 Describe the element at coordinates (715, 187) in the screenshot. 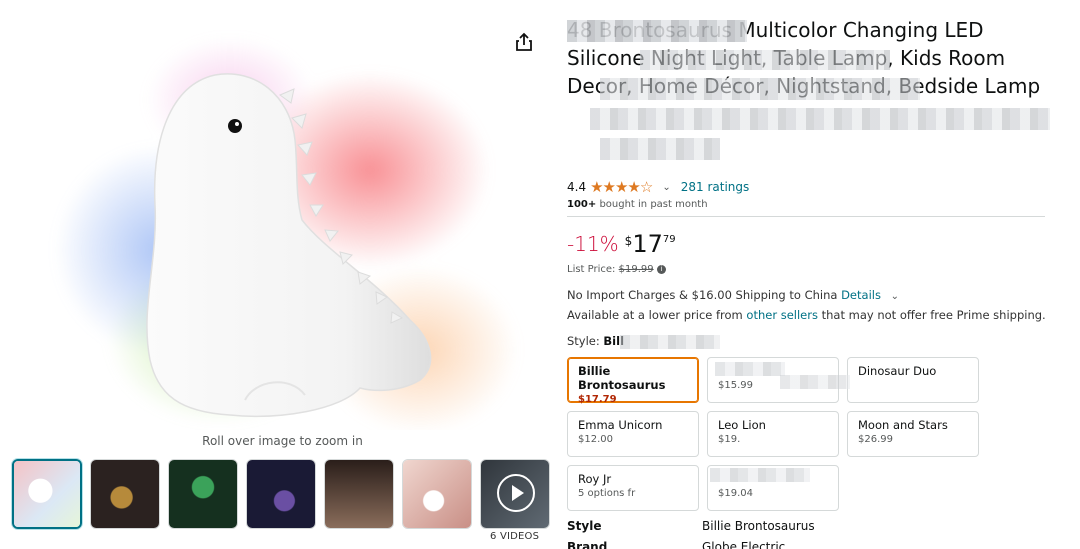

I see `ratings-link: 281 ratings` at that location.